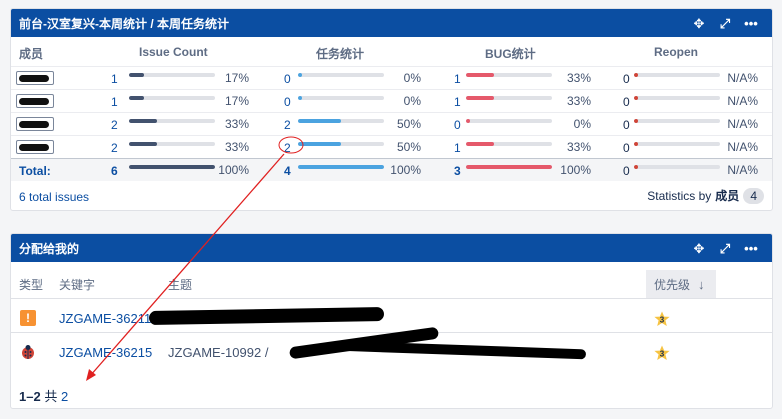  What do you see at coordinates (31, 54) in the screenshot?
I see `col-member: 成员` at bounding box center [31, 54].